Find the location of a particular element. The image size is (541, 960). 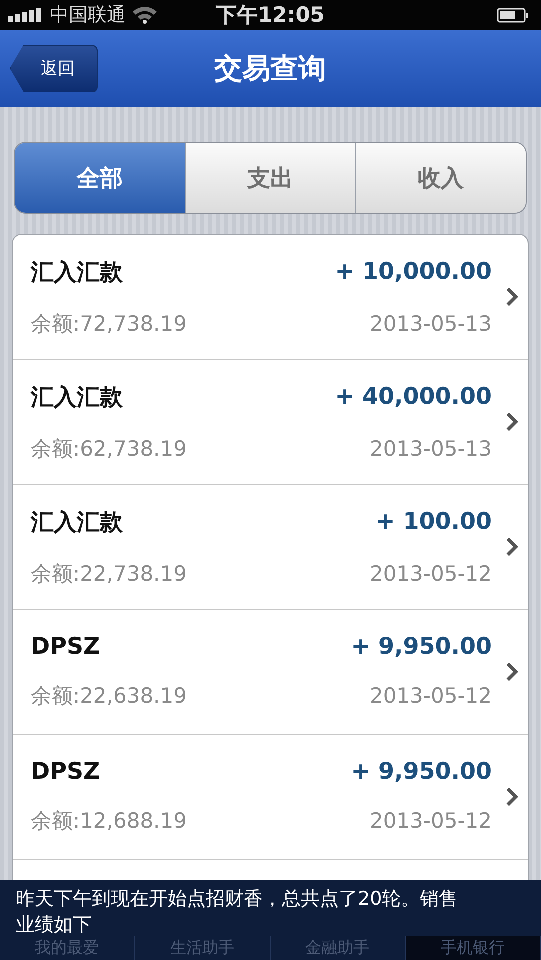

transaction-amount: + 100.00 is located at coordinates (434, 522).